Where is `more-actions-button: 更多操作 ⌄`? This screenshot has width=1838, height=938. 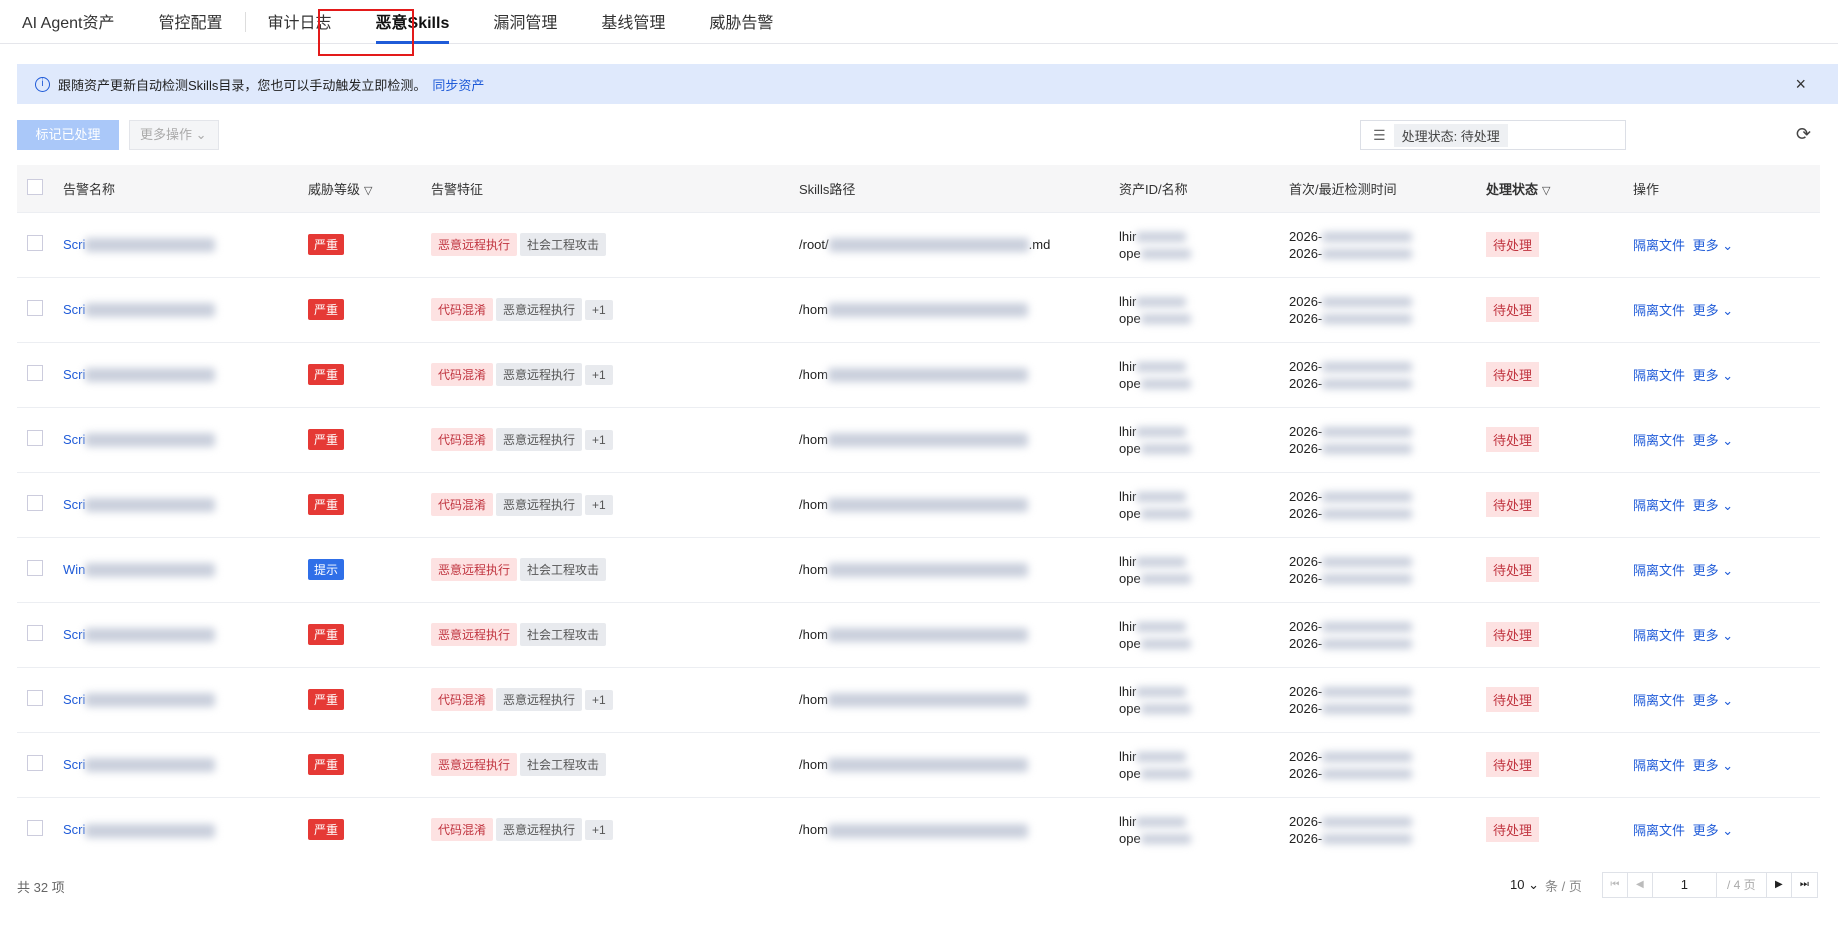
more-actions-button: 更多操作 ⌄ is located at coordinates (174, 135).